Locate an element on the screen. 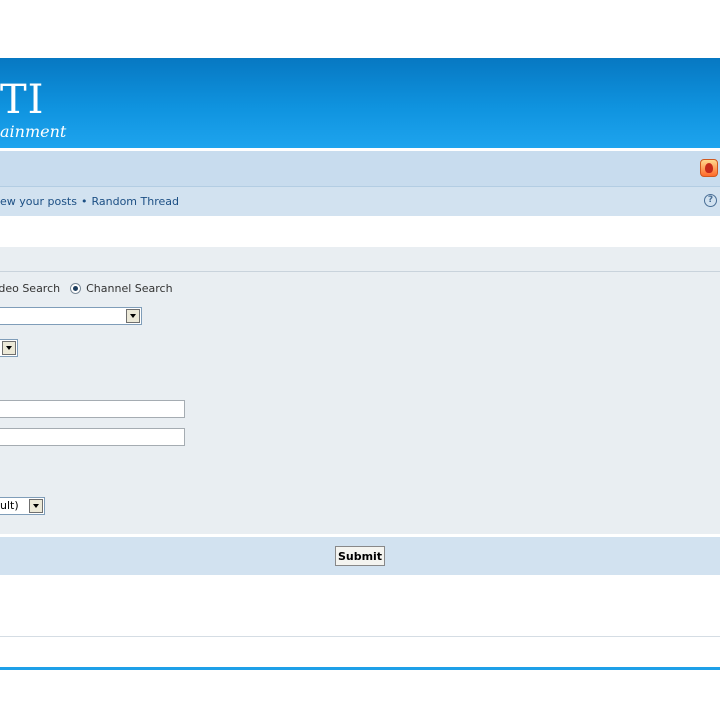 This screenshot has height=720, width=720. search-type-row: Video Search Channel Search is located at coordinates (86, 288).